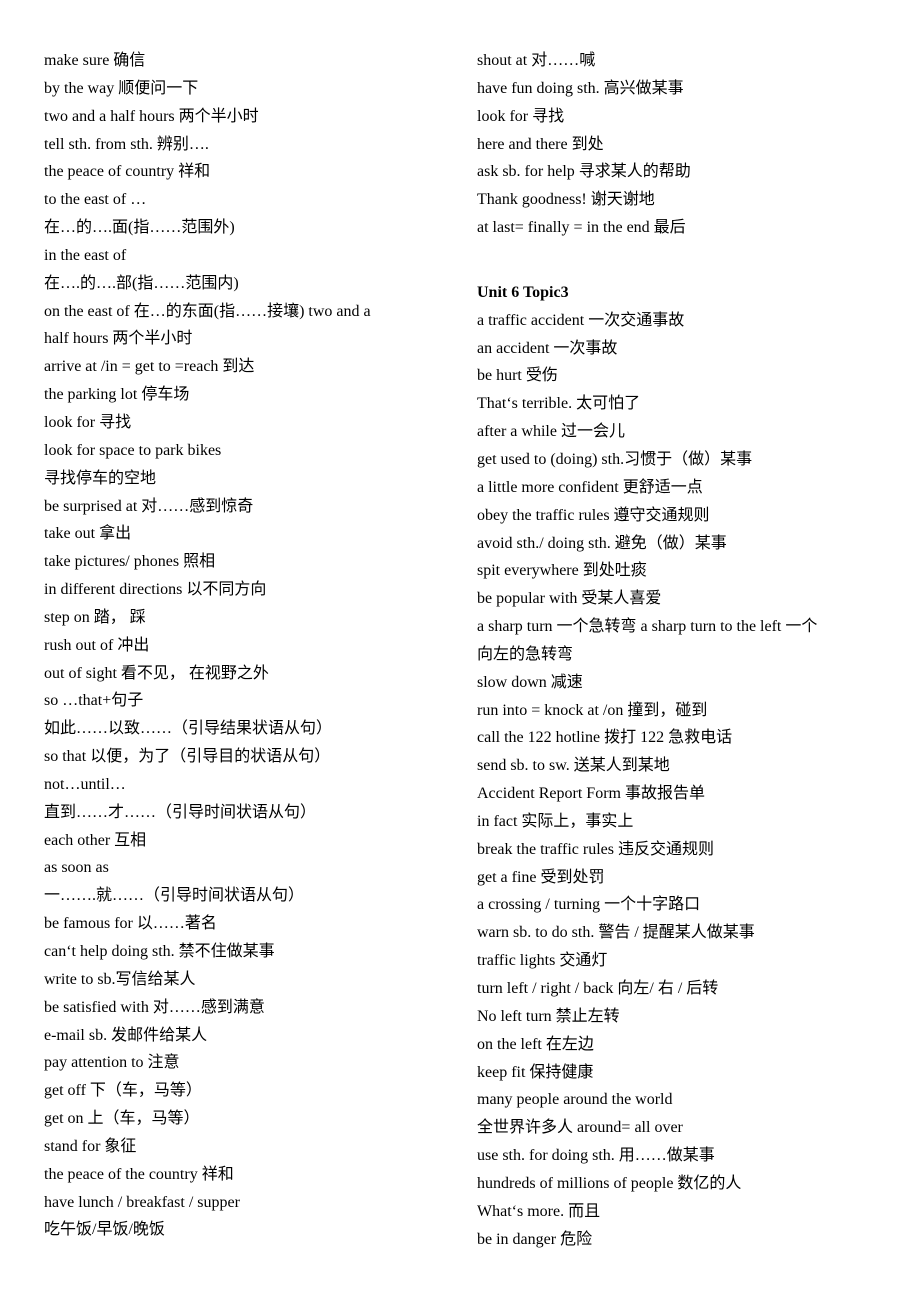 The width and height of the screenshot is (920, 1302). Describe the element at coordinates (141, 283) in the screenshot. I see `vocabulary-line: 在….的….部(指……范围内)` at that location.